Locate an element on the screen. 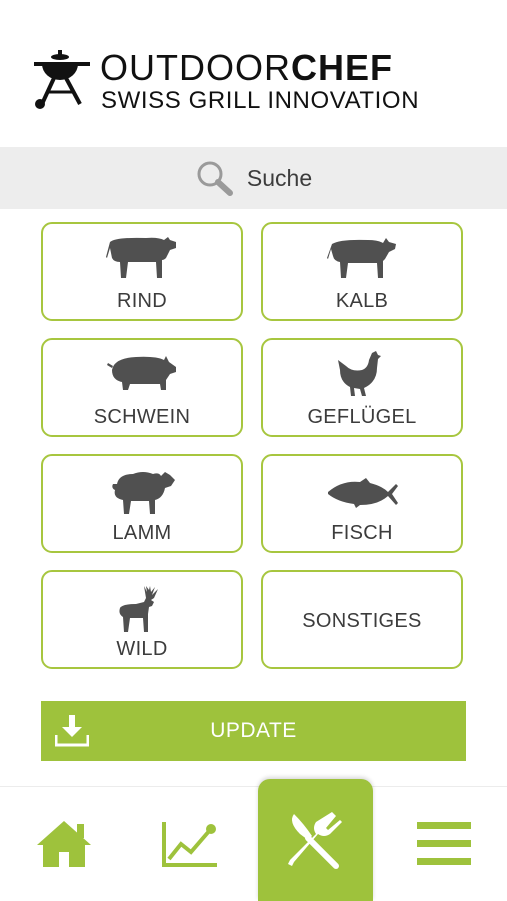 The image size is (507, 901). category-tile-fisch: FISCH is located at coordinates (362, 503).